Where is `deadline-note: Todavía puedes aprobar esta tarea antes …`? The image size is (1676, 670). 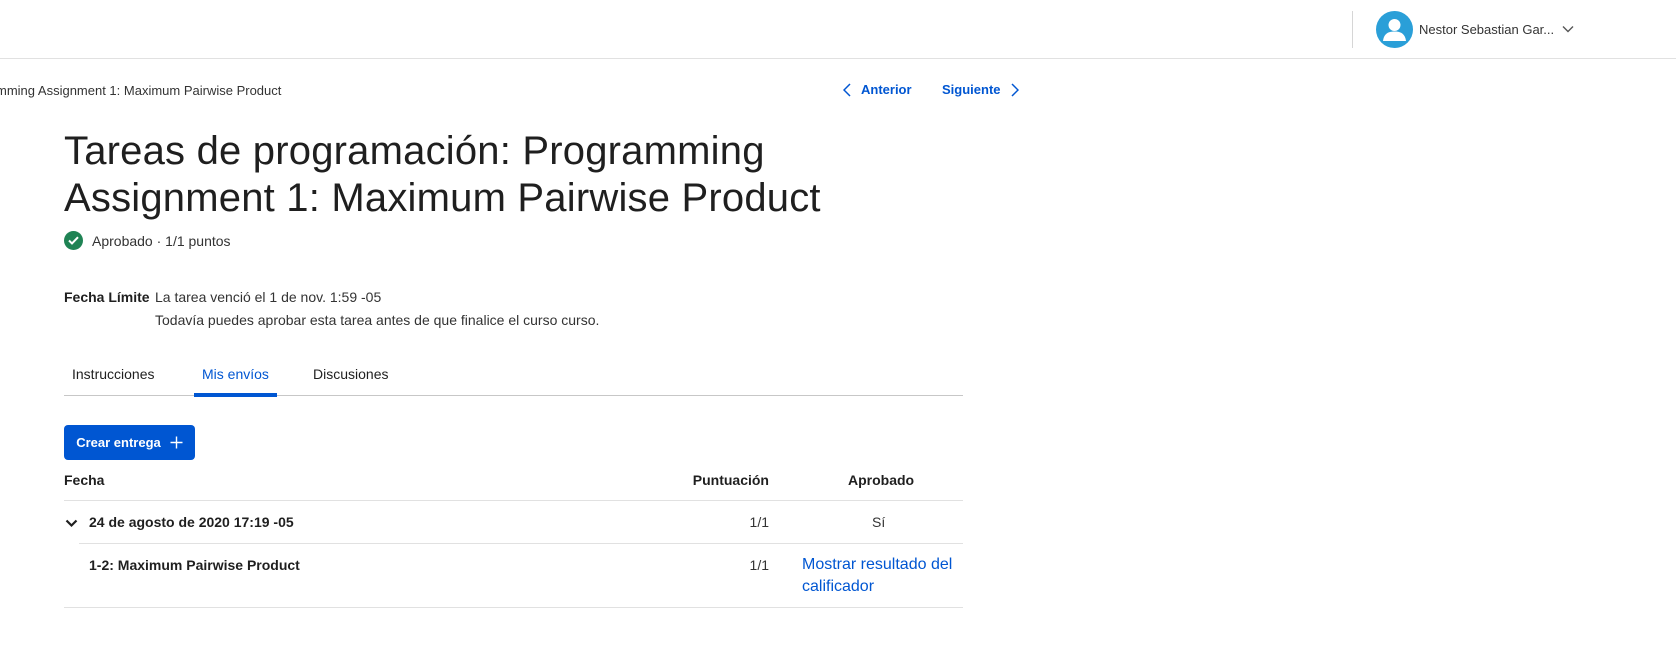 deadline-note: Todavía puedes aprobar esta tarea antes … is located at coordinates (377, 320).